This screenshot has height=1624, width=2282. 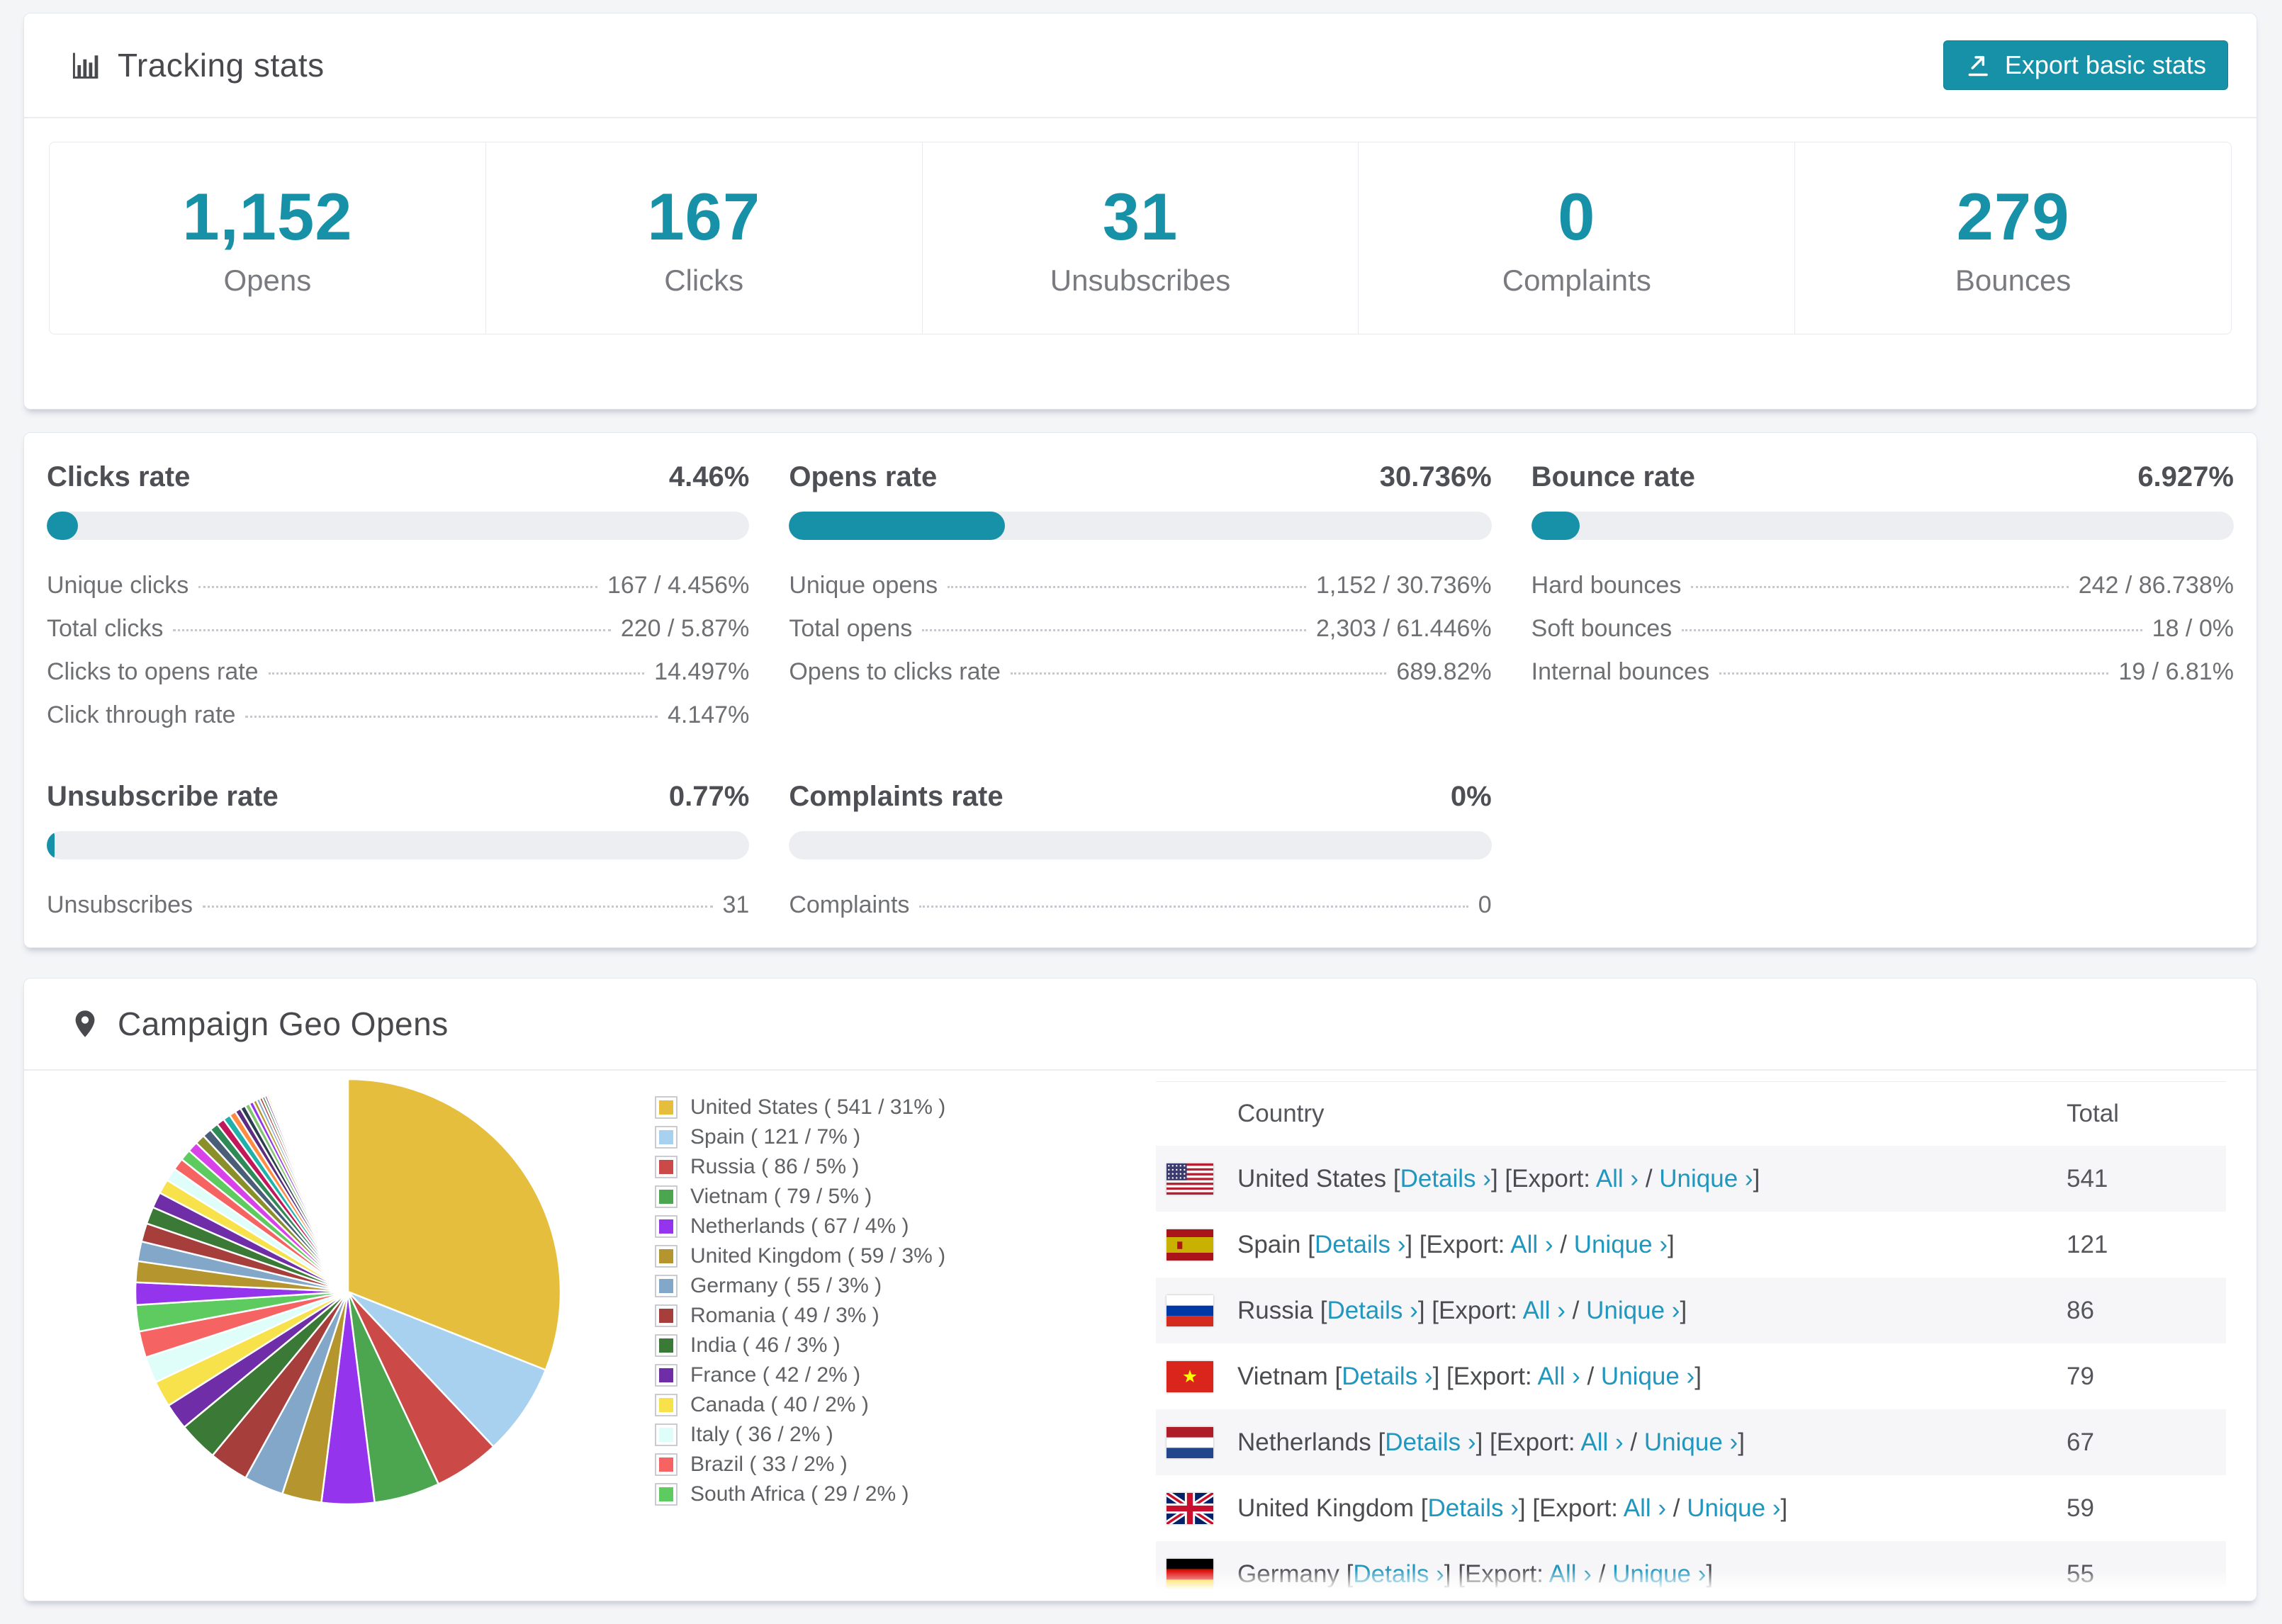 What do you see at coordinates (781, 1196) in the screenshot?
I see `legend-label: Vietnam ( 79 / 5% )` at bounding box center [781, 1196].